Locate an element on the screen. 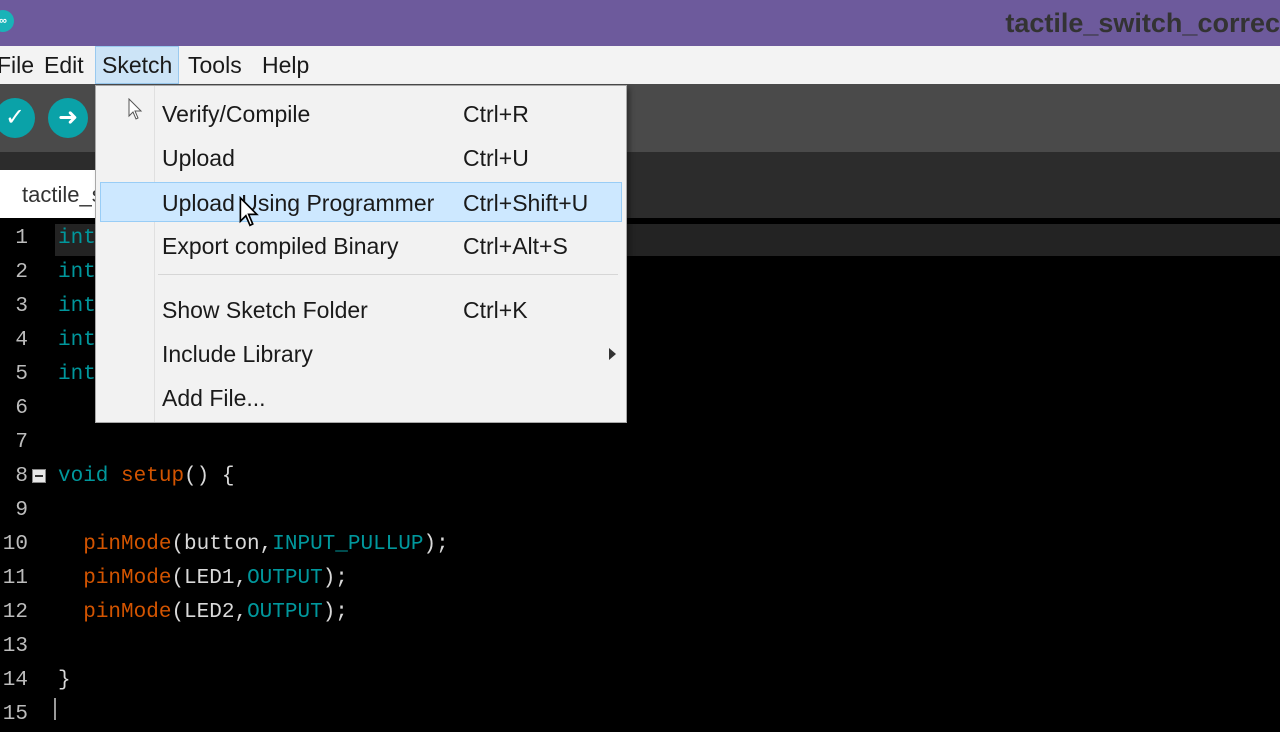 Image resolution: width=1280 pixels, height=732 pixels. menu-sketch: Sketch is located at coordinates (137, 65).